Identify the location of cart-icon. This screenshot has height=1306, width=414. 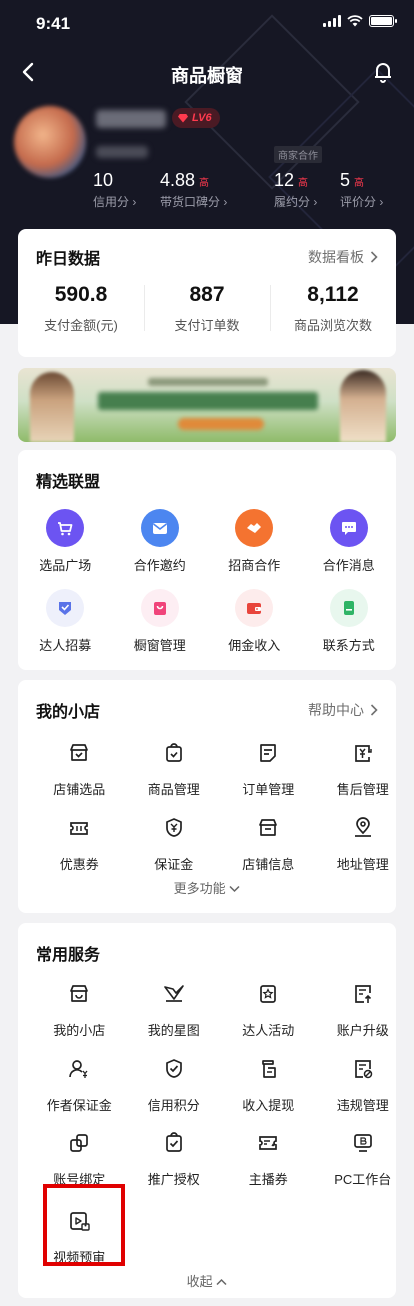
(65, 528).